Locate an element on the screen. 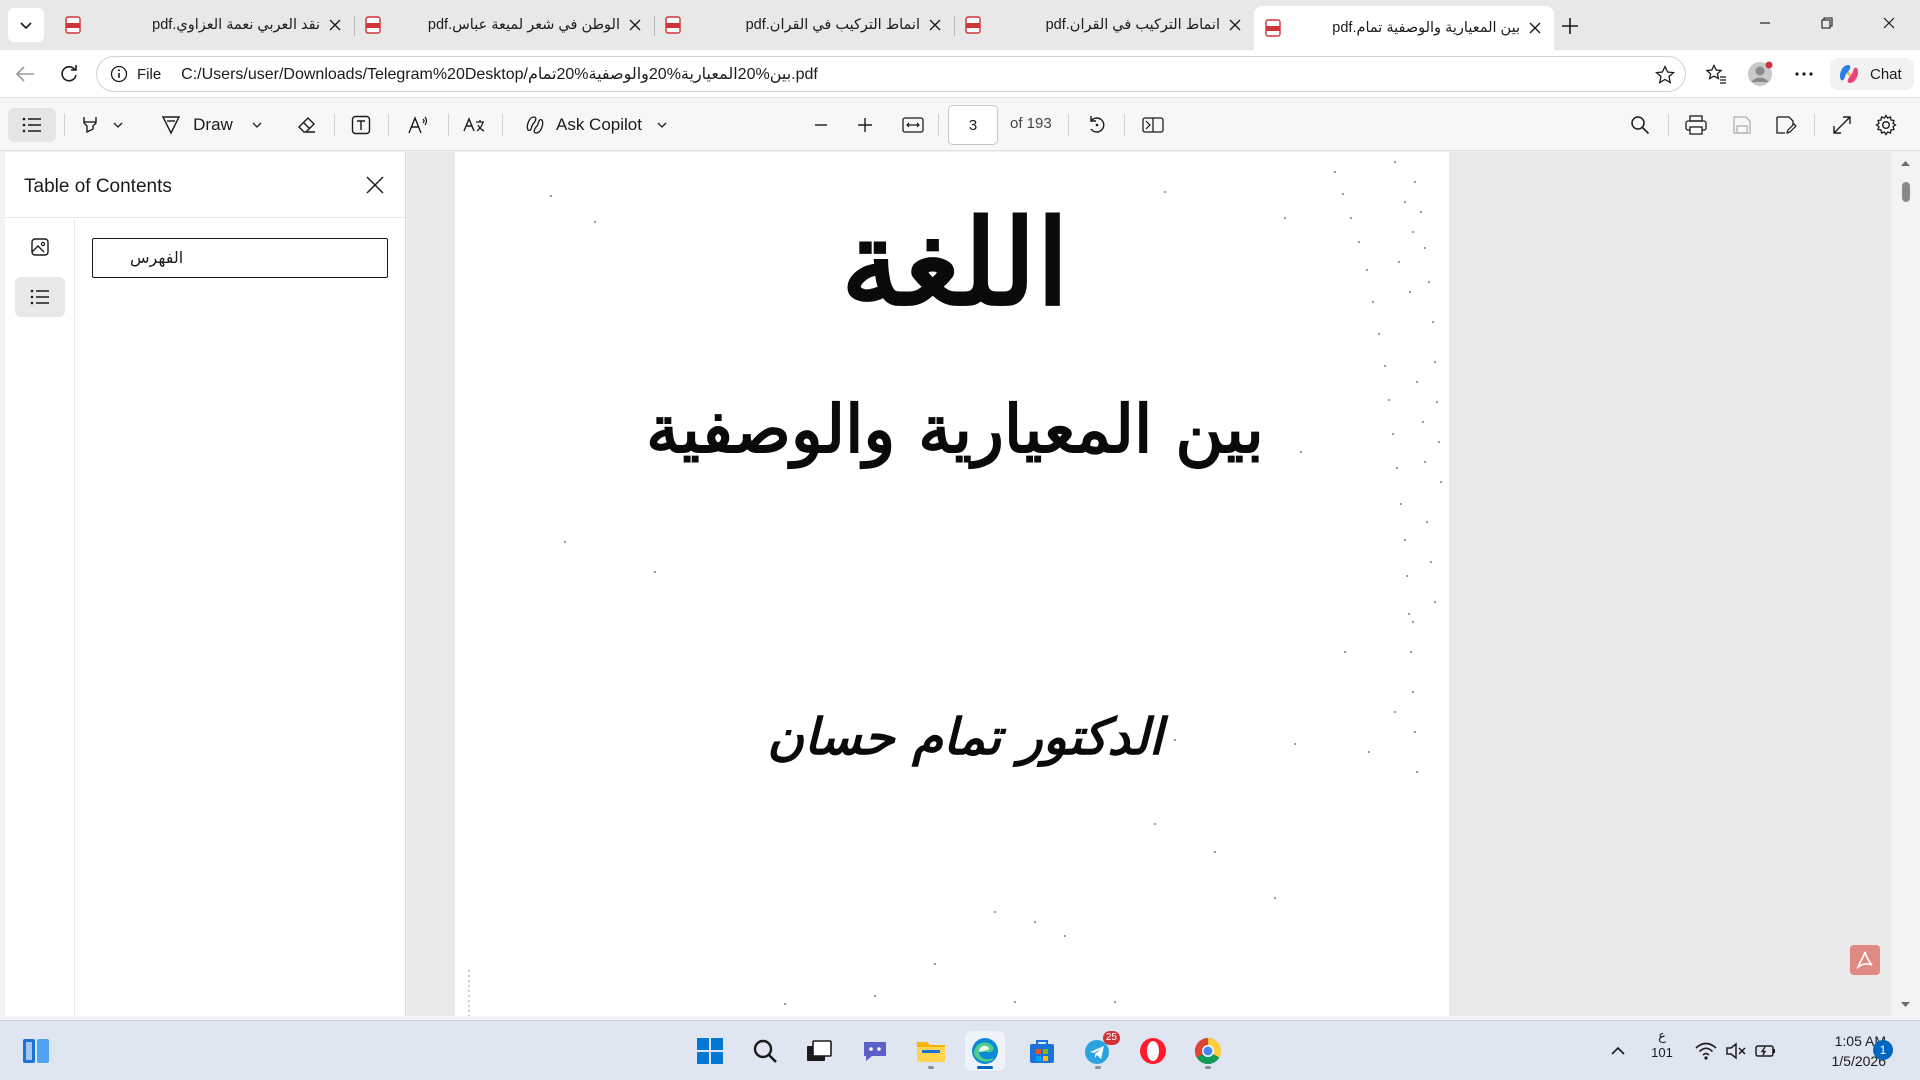  search-icon is located at coordinates (1640, 125).